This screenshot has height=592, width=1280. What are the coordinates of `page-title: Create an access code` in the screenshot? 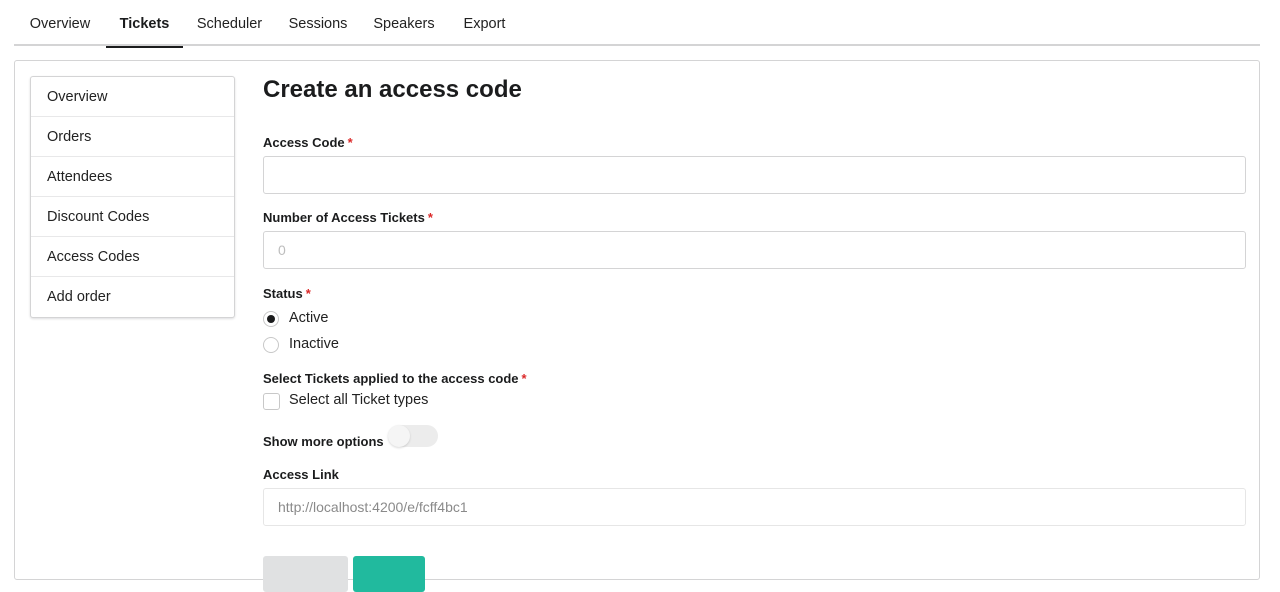 It's located at (392, 89).